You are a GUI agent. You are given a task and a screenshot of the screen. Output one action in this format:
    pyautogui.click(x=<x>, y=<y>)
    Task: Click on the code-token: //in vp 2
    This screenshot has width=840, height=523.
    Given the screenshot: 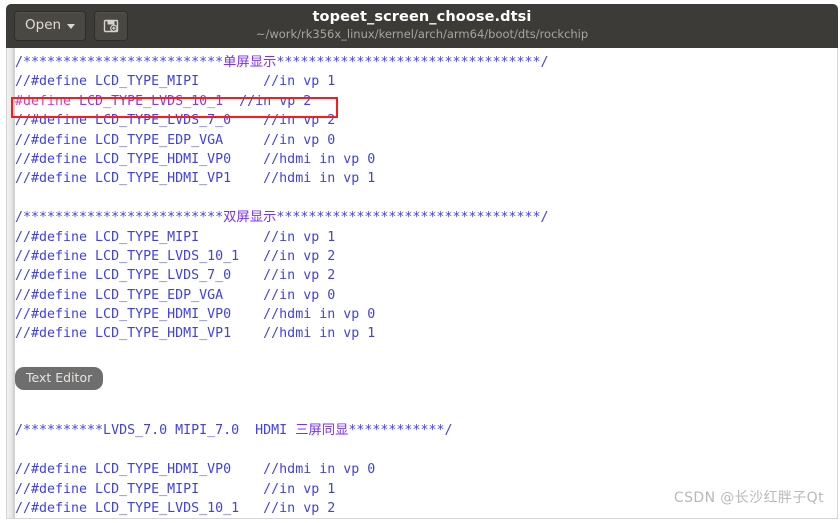 What is the action you would take?
    pyautogui.click(x=267, y=101)
    